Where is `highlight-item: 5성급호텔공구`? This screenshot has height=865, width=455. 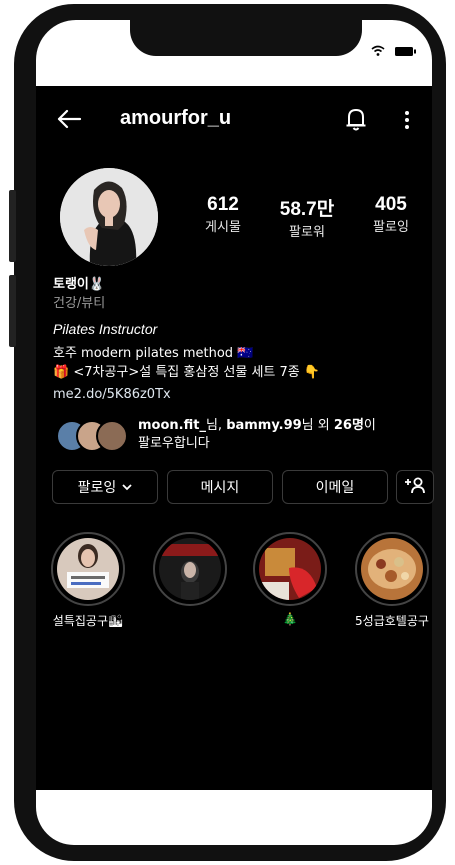 highlight-item: 5성급호텔공구 is located at coordinates (392, 580).